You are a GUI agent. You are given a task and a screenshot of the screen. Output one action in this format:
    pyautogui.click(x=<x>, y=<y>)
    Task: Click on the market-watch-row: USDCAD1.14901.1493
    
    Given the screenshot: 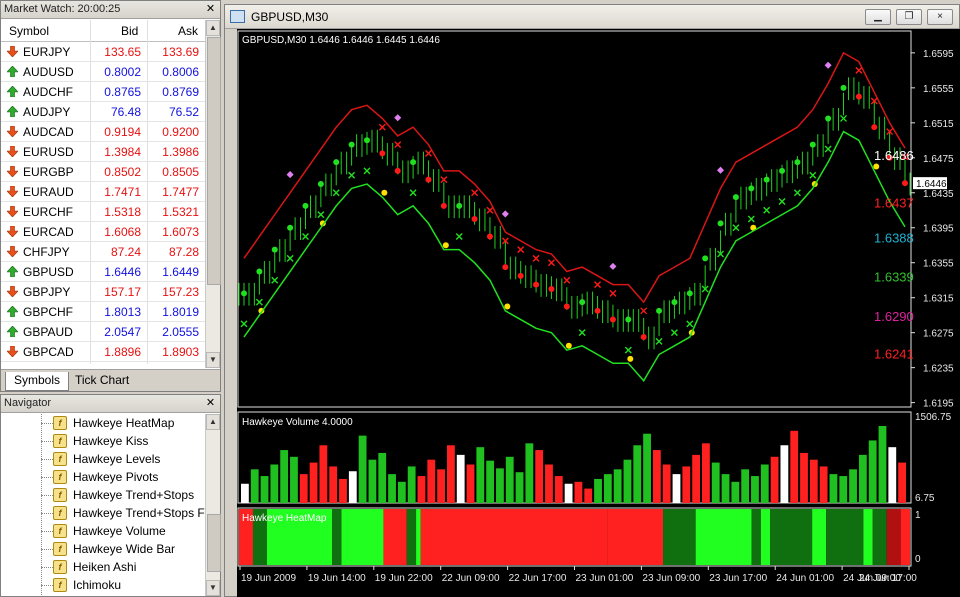 What is the action you would take?
    pyautogui.click(x=103, y=363)
    